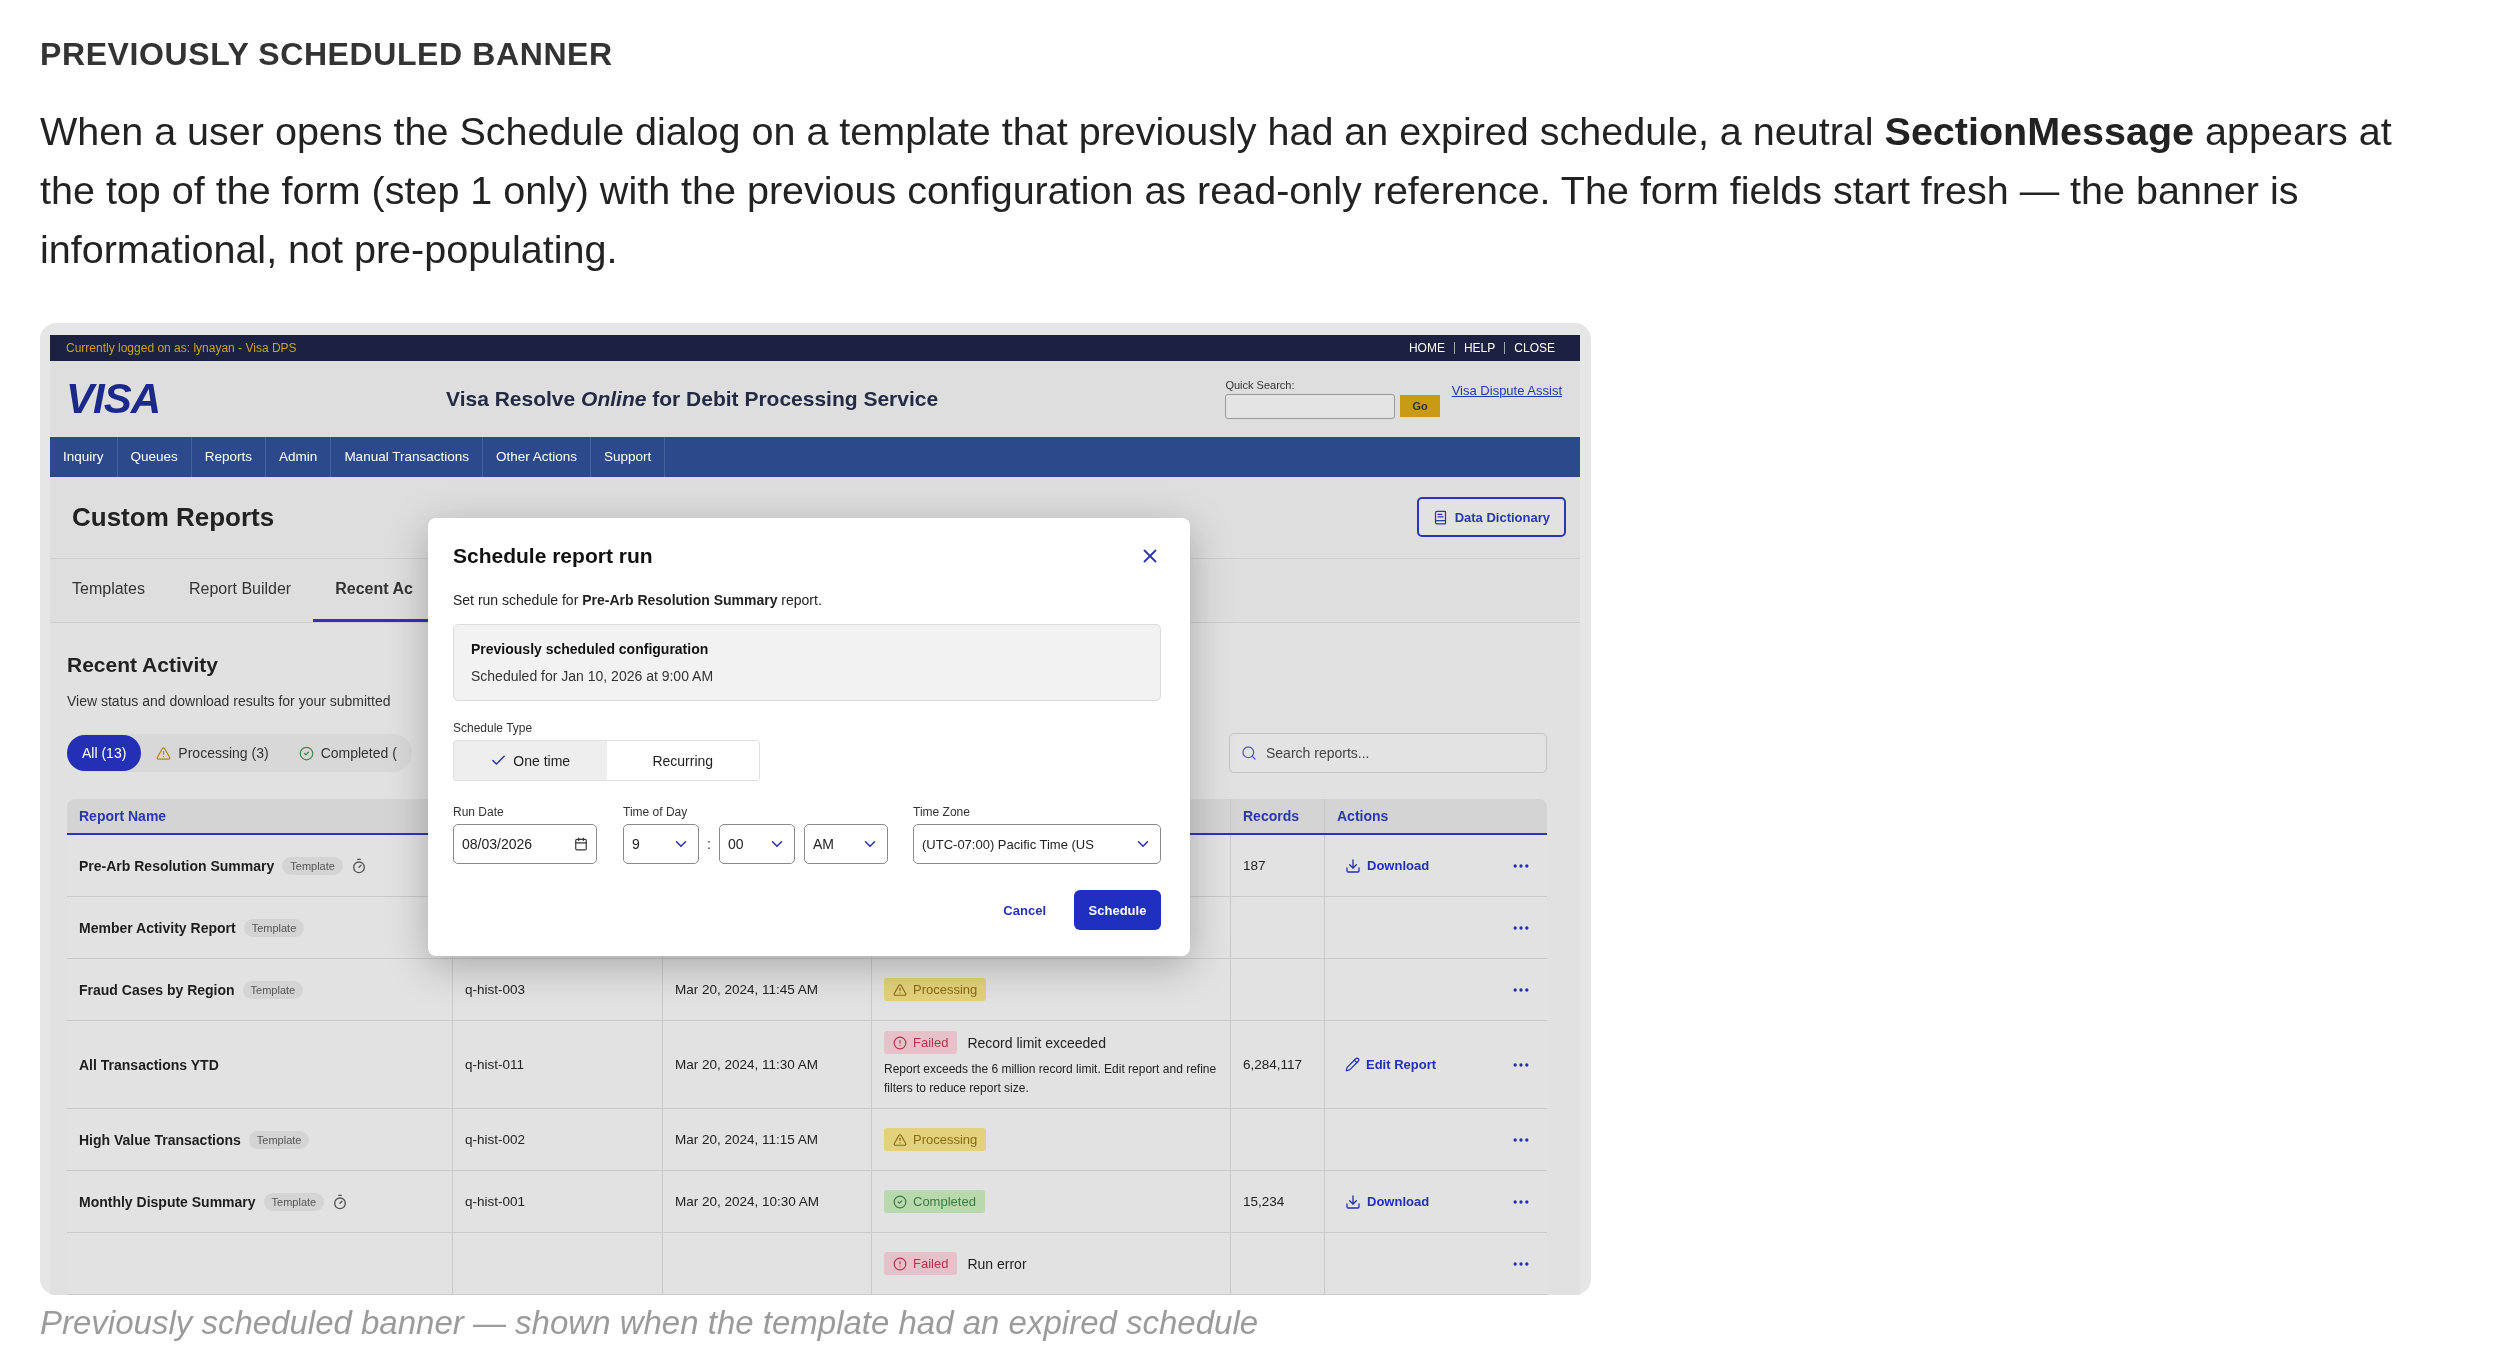  What do you see at coordinates (747, 989) in the screenshot?
I see `submitted-time: Mar 20, 2024, 11:45 AM` at bounding box center [747, 989].